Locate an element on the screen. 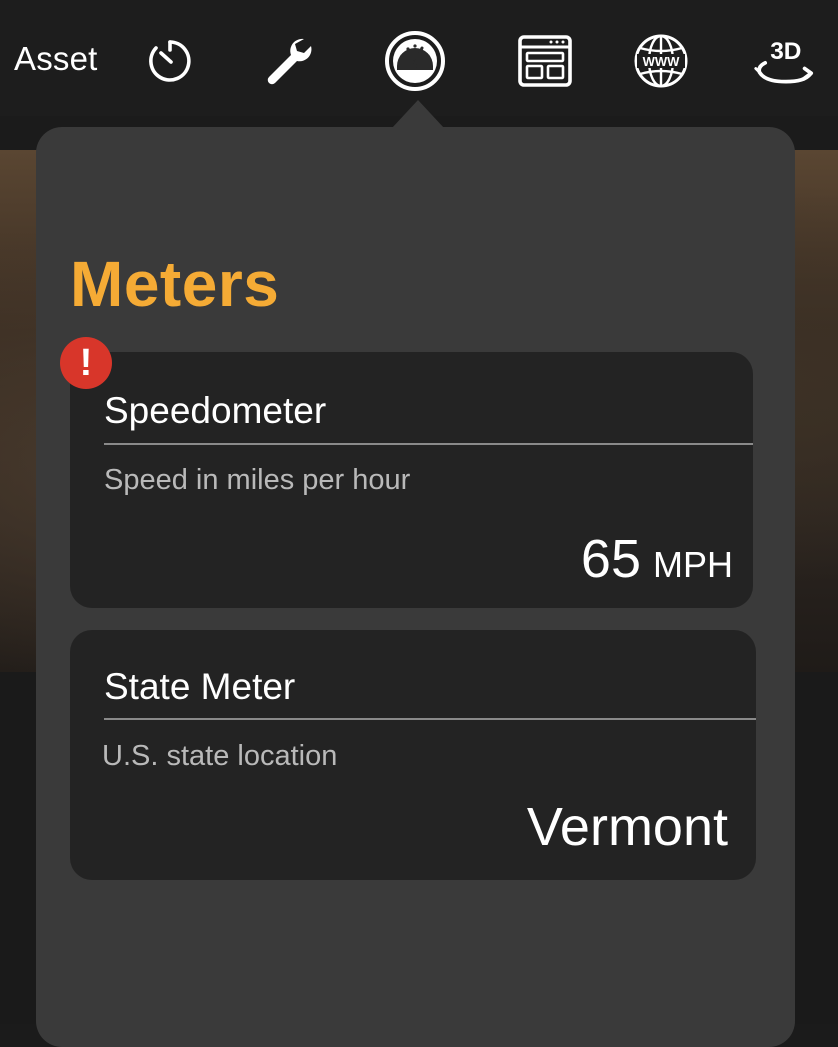 This screenshot has height=1047, width=838. rotate-3d-icon: 3D is located at coordinates (784, 61).